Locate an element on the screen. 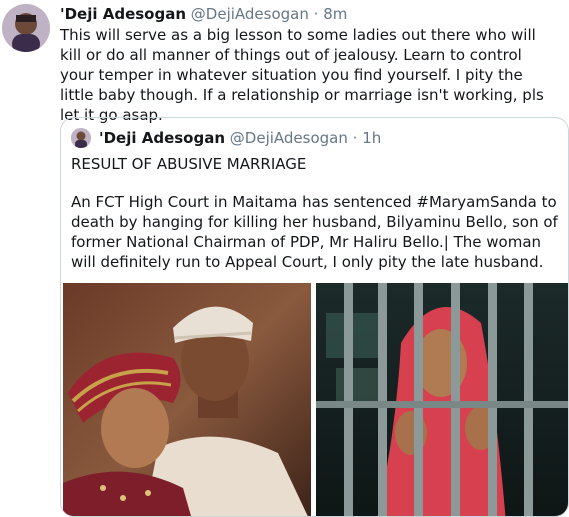  author-handle: @DejiAdesogan is located at coordinates (250, 14).